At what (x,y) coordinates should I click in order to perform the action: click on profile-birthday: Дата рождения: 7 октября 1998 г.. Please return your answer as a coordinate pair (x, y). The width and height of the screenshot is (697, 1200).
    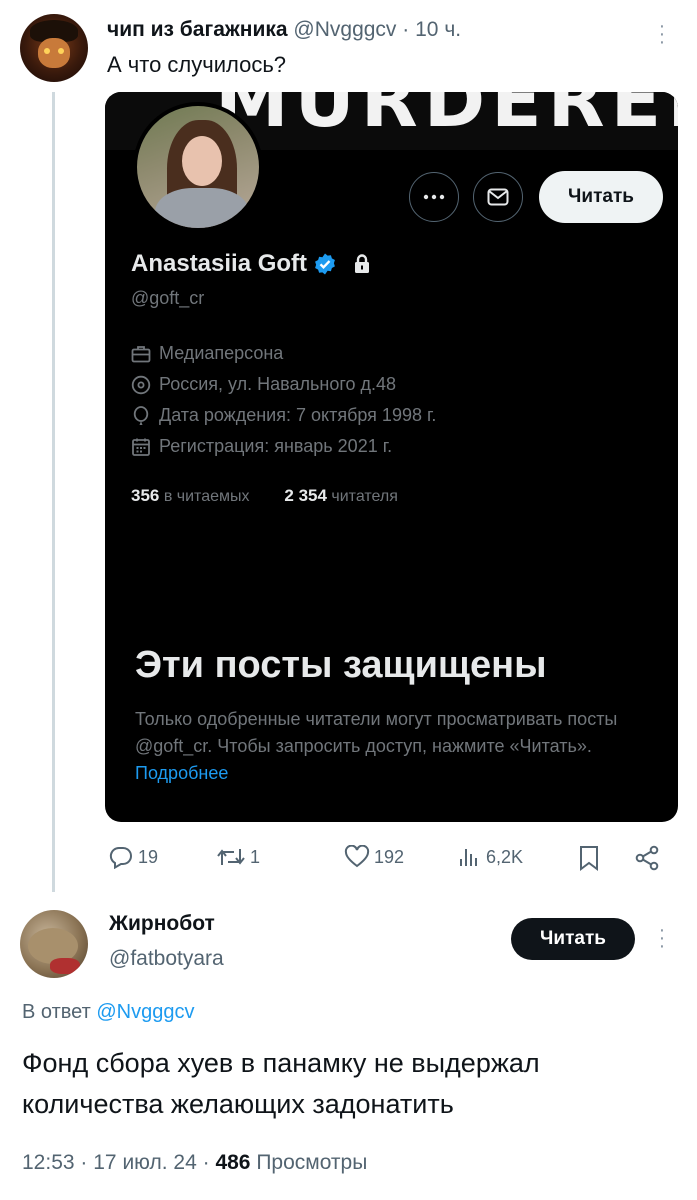
    Looking at the image, I should click on (283, 415).